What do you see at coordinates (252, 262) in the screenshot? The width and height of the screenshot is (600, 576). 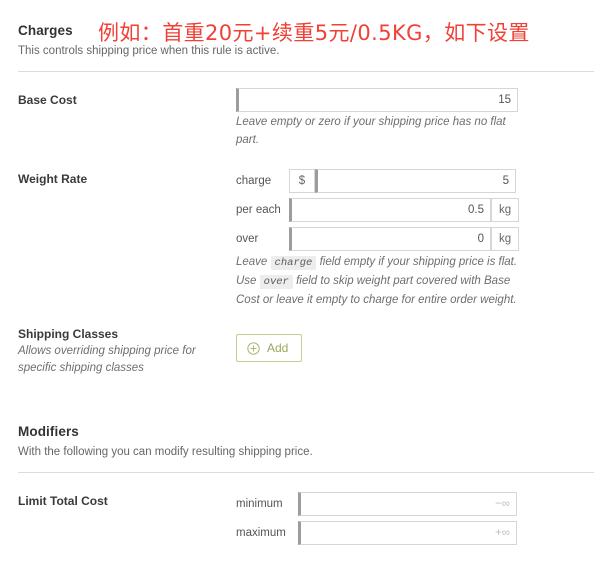 I see `weight-rate-help-line1-pre: Leave` at bounding box center [252, 262].